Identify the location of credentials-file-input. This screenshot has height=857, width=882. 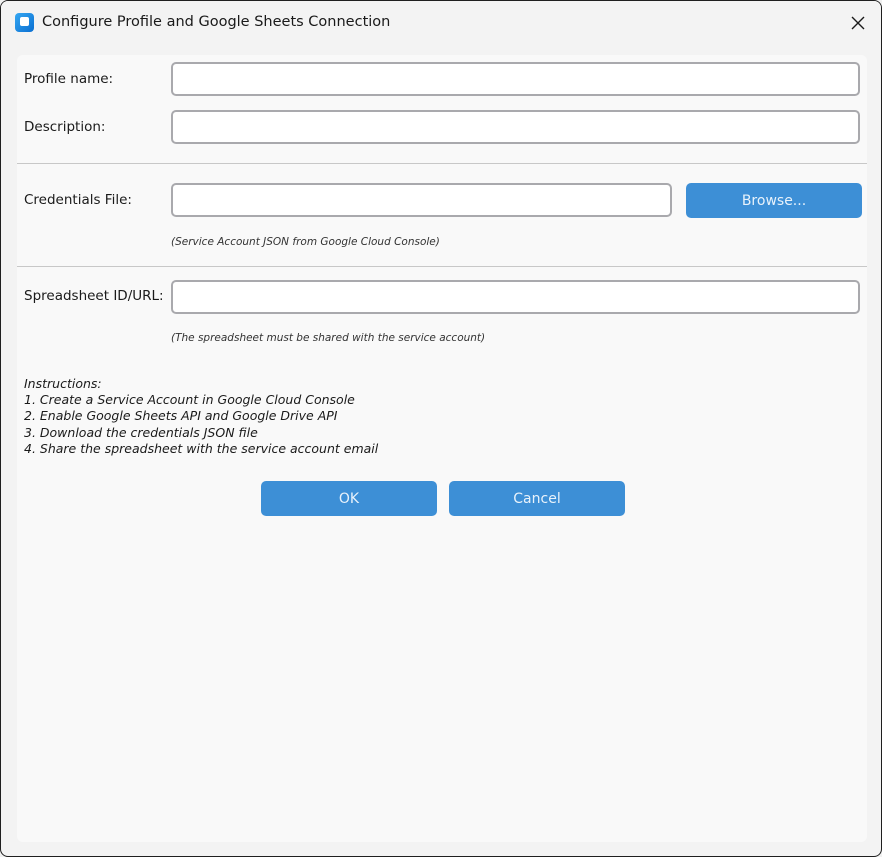
(421, 200).